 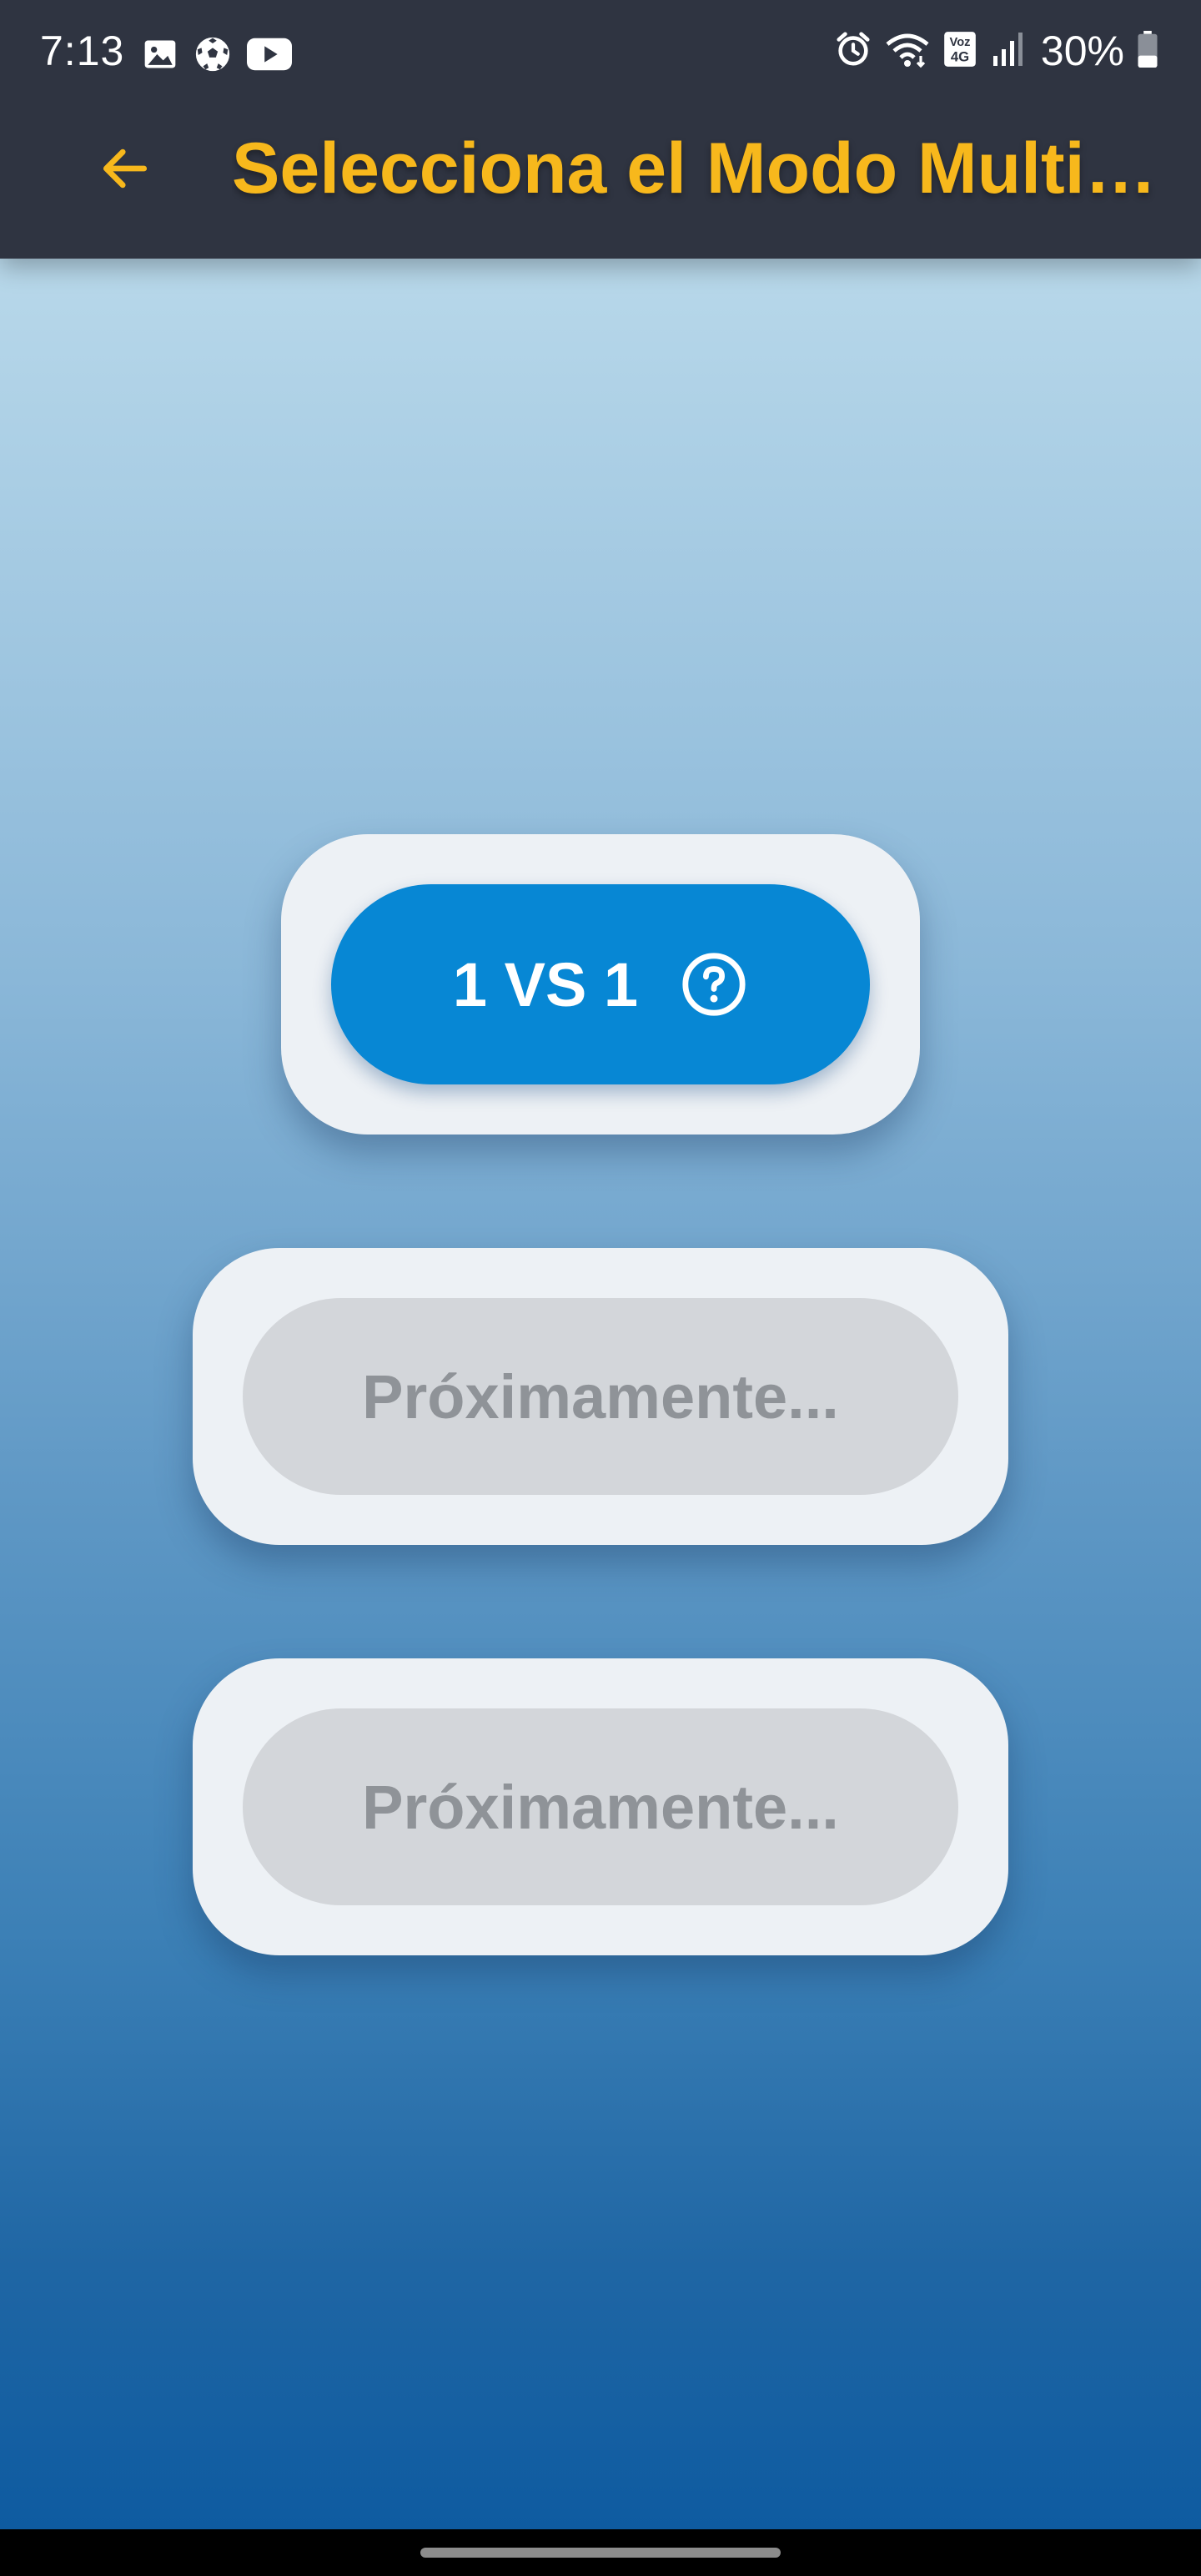 What do you see at coordinates (960, 56) in the screenshot?
I see `svg-text: 4G` at bounding box center [960, 56].